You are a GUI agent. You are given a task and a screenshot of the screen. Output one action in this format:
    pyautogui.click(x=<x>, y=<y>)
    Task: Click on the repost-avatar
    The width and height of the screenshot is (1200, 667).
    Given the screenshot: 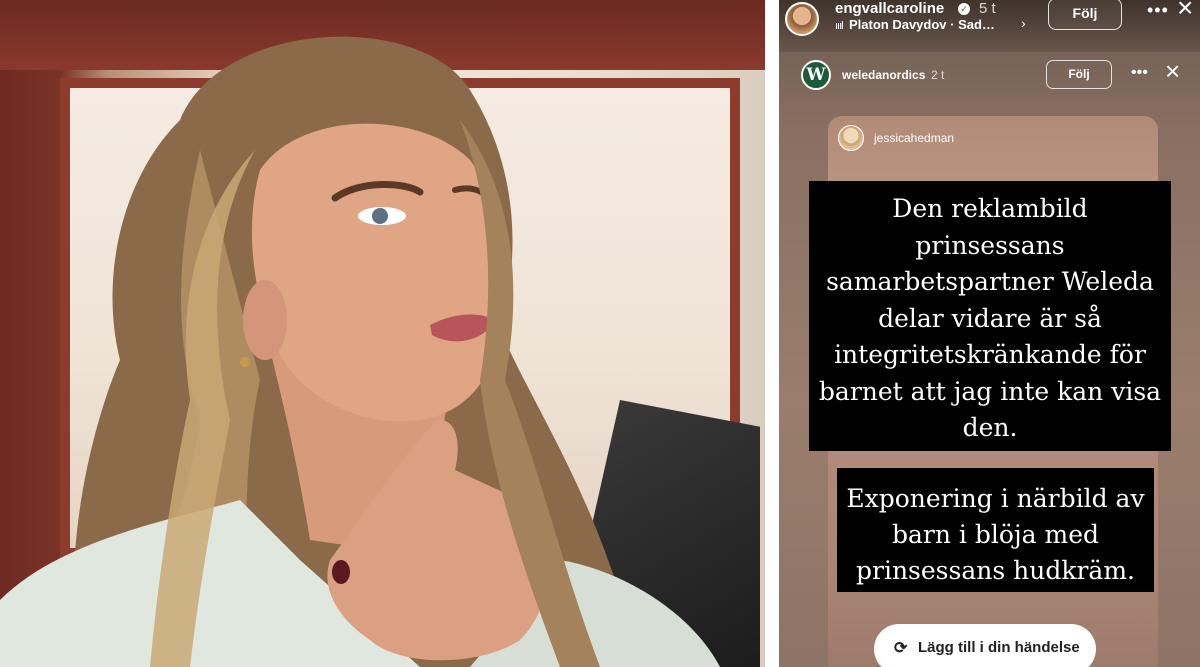 What is the action you would take?
    pyautogui.click(x=851, y=138)
    